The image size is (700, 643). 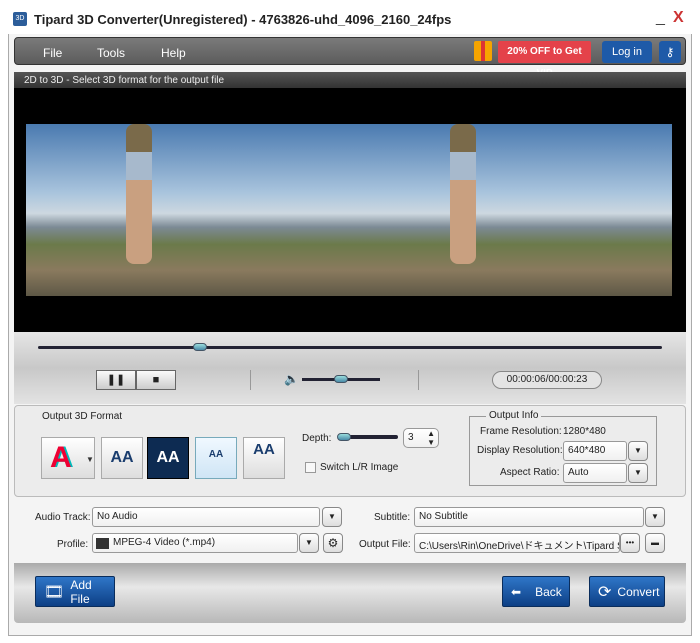 What do you see at coordinates (82, 416) in the screenshot?
I see `output-format-title: Output 3D Format` at bounding box center [82, 416].